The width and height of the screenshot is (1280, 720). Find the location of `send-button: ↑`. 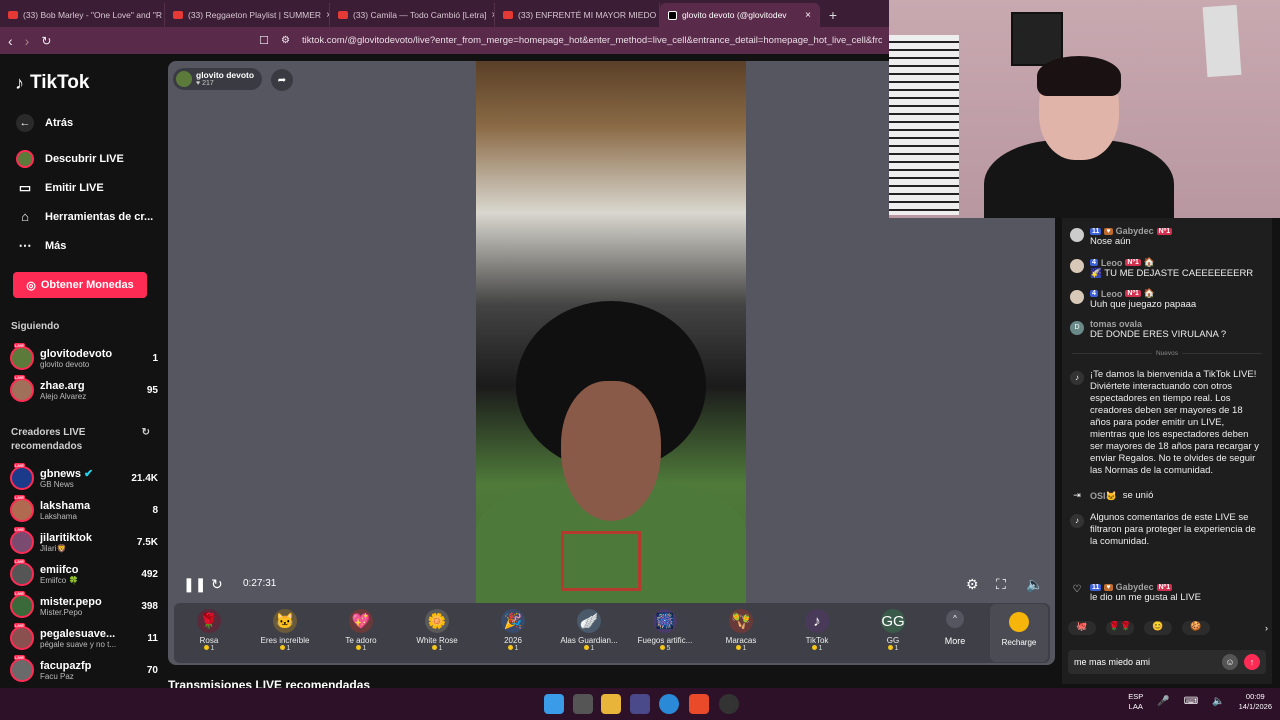

send-button: ↑ is located at coordinates (1252, 662).